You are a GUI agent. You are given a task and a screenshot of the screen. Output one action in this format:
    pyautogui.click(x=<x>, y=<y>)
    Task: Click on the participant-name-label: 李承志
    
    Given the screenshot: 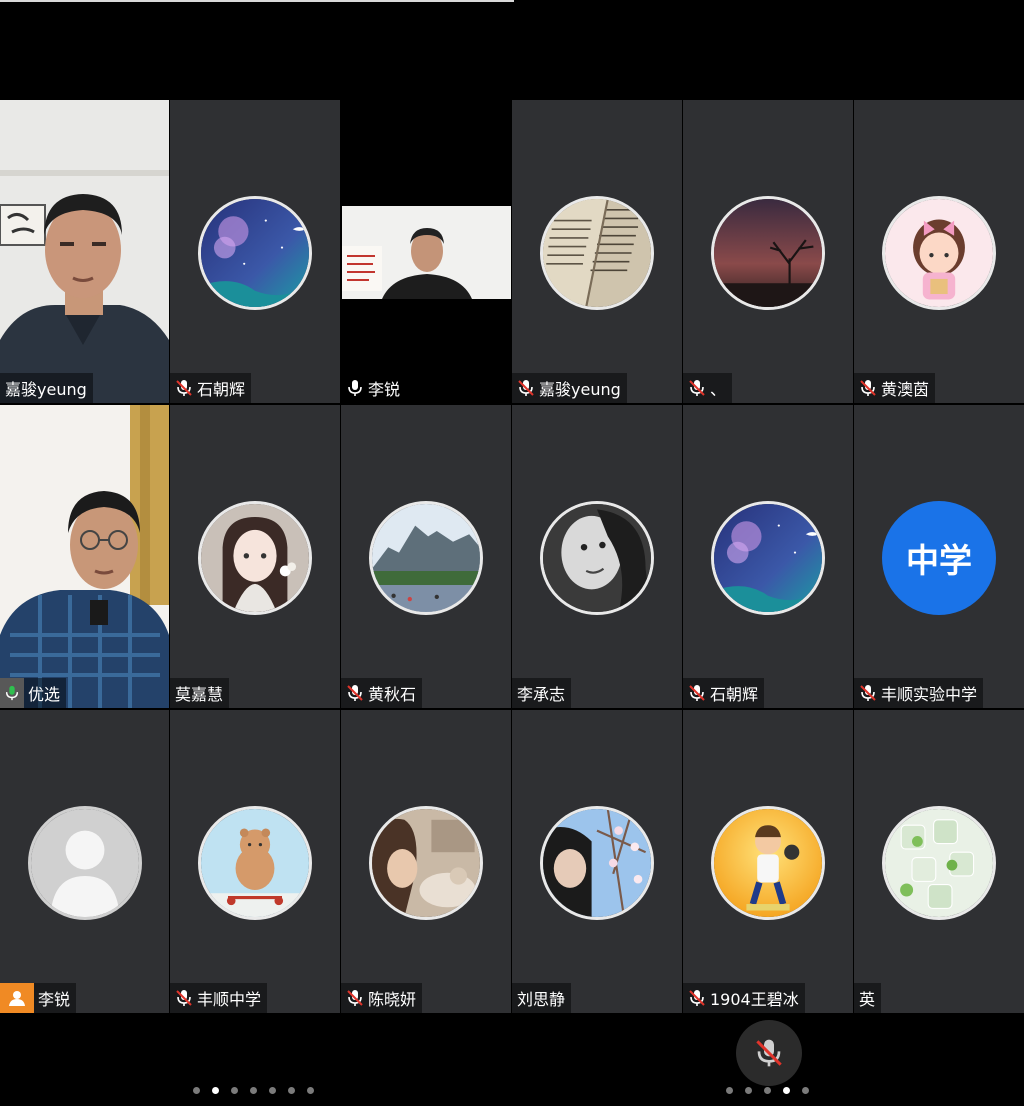 What is the action you would take?
    pyautogui.click(x=542, y=693)
    